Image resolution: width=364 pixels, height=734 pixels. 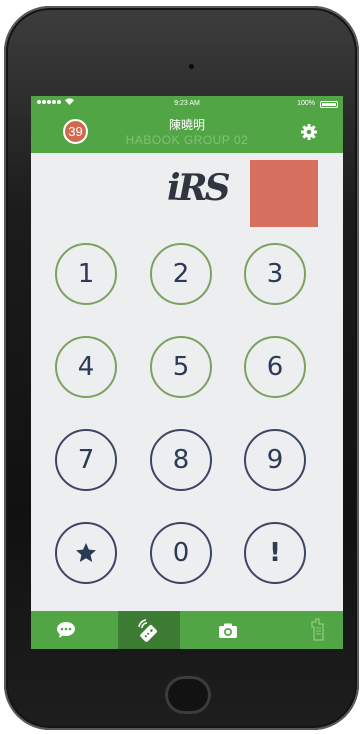 What do you see at coordinates (306, 103) in the screenshot?
I see `battery-percent: 100%` at bounding box center [306, 103].